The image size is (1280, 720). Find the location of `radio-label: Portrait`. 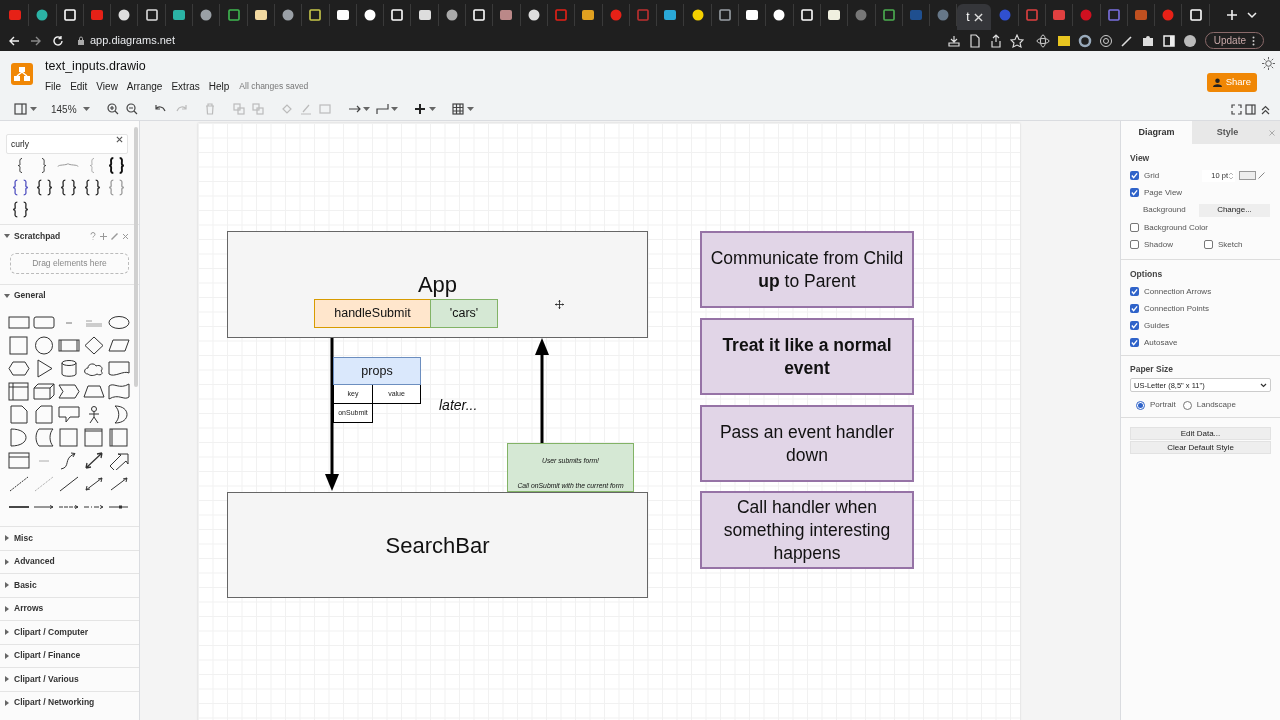

radio-label: Portrait is located at coordinates (1163, 405).